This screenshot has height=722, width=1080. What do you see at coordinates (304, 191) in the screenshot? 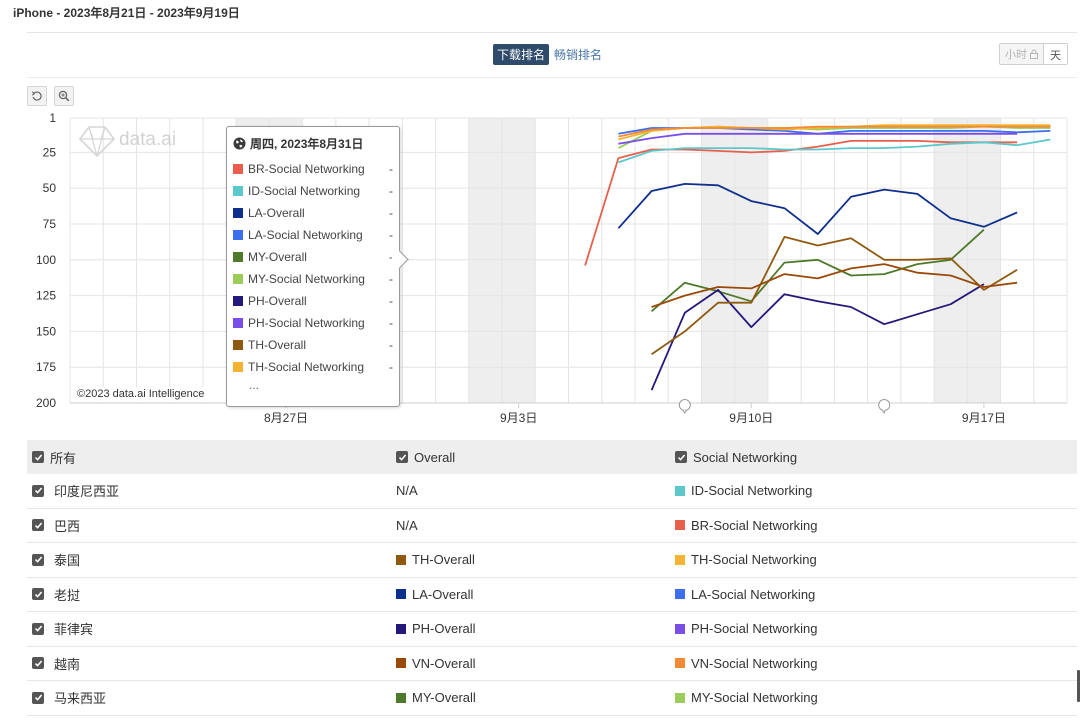
I see `tooltip-series-name: ID-Social Networking` at bounding box center [304, 191].